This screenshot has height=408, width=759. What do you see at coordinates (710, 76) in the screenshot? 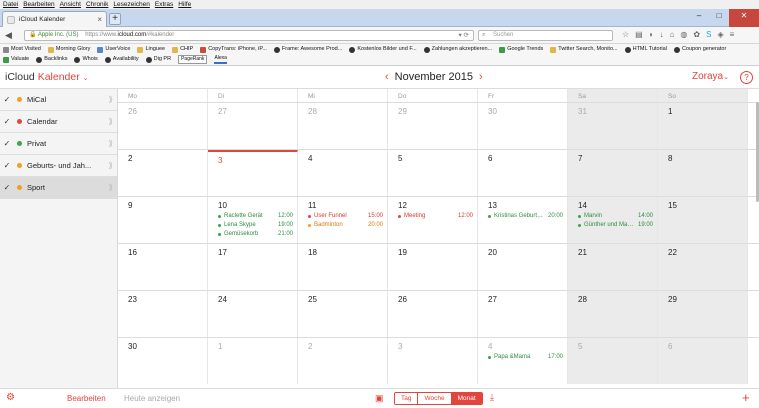
I see `user-menu: Zoraya⌄` at bounding box center [710, 76].